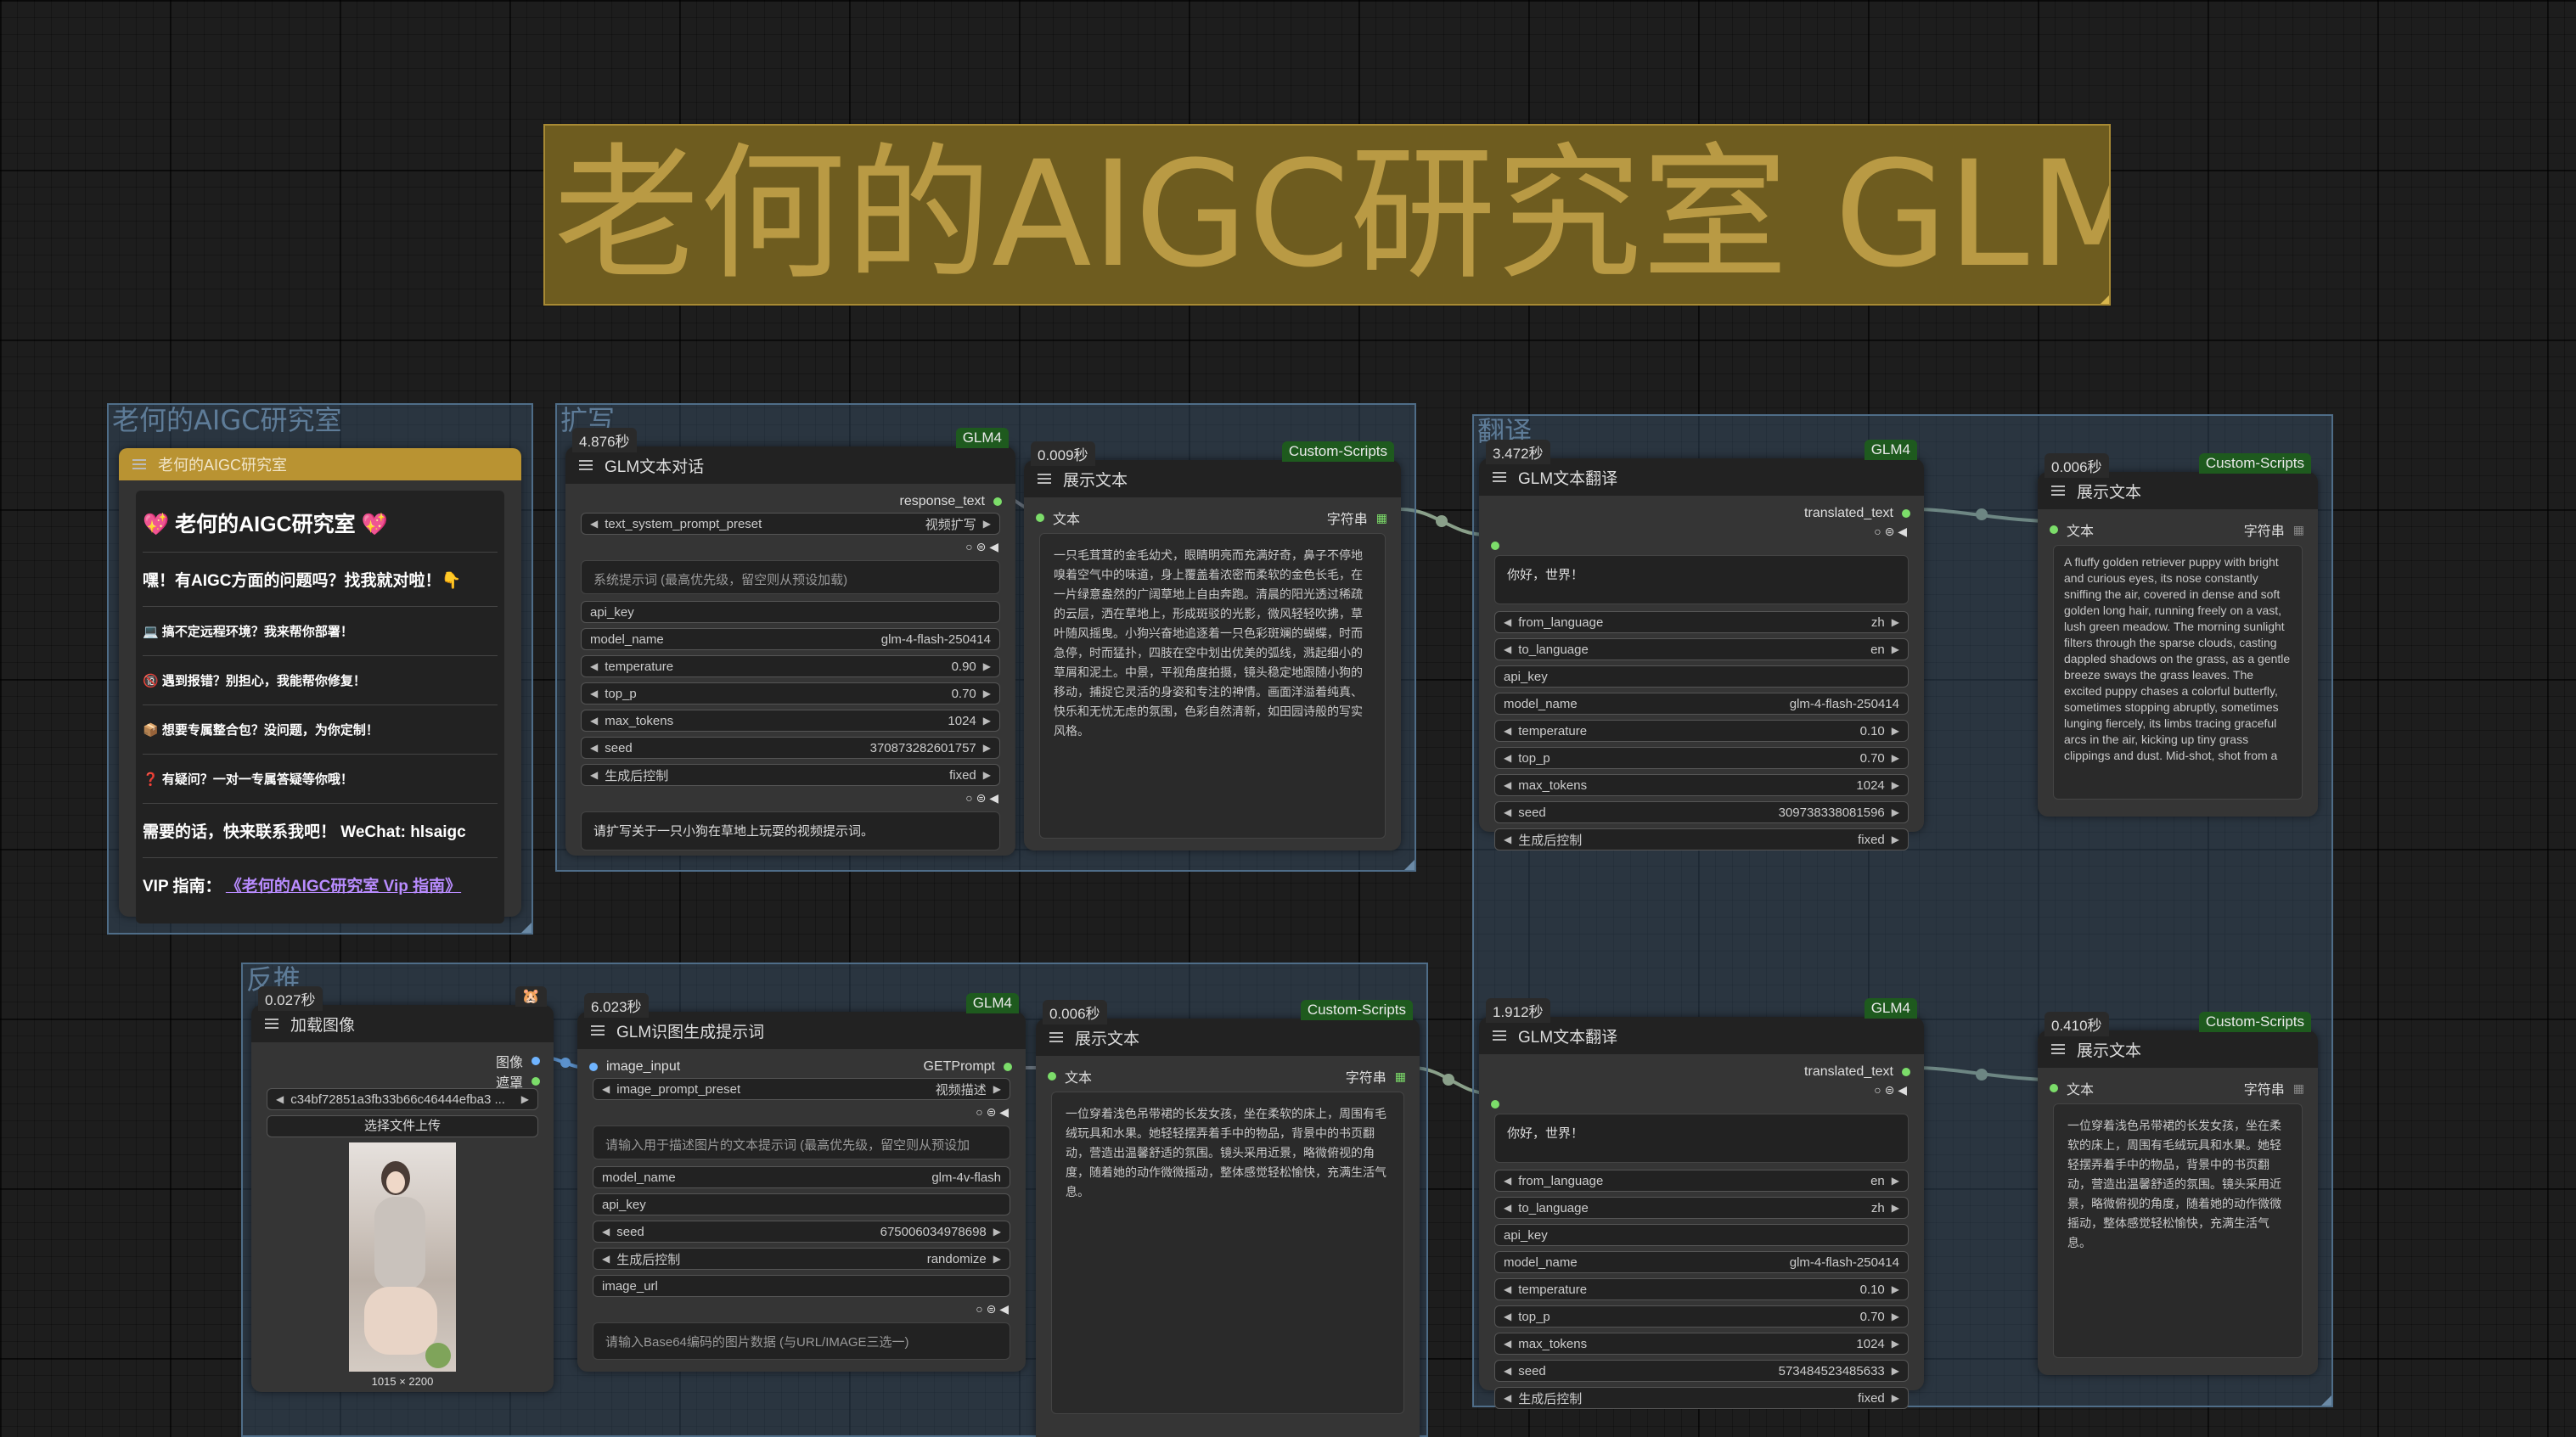 The width and height of the screenshot is (2576, 1437). I want to click on trans1-model-field: model_name glm-4-flash-250414, so click(1701, 704).